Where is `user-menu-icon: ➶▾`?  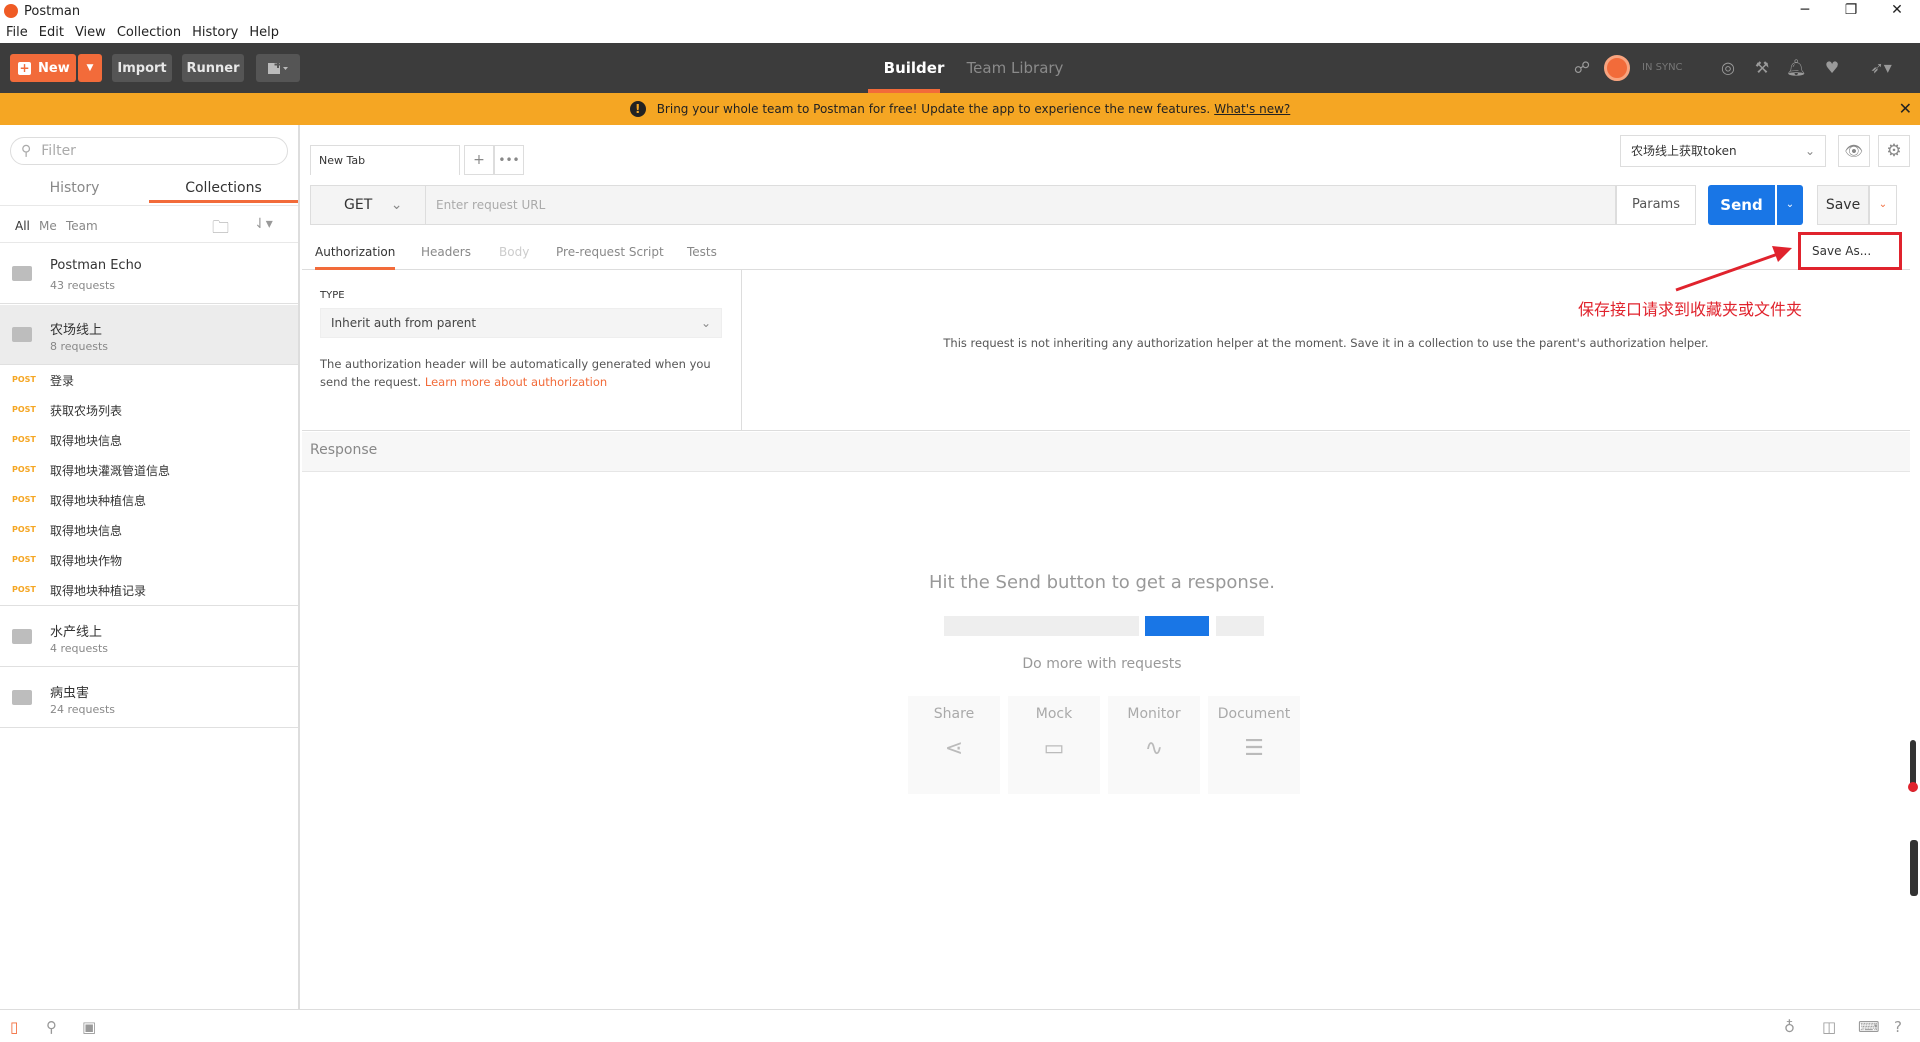 user-menu-icon: ➶▾ is located at coordinates (1881, 68).